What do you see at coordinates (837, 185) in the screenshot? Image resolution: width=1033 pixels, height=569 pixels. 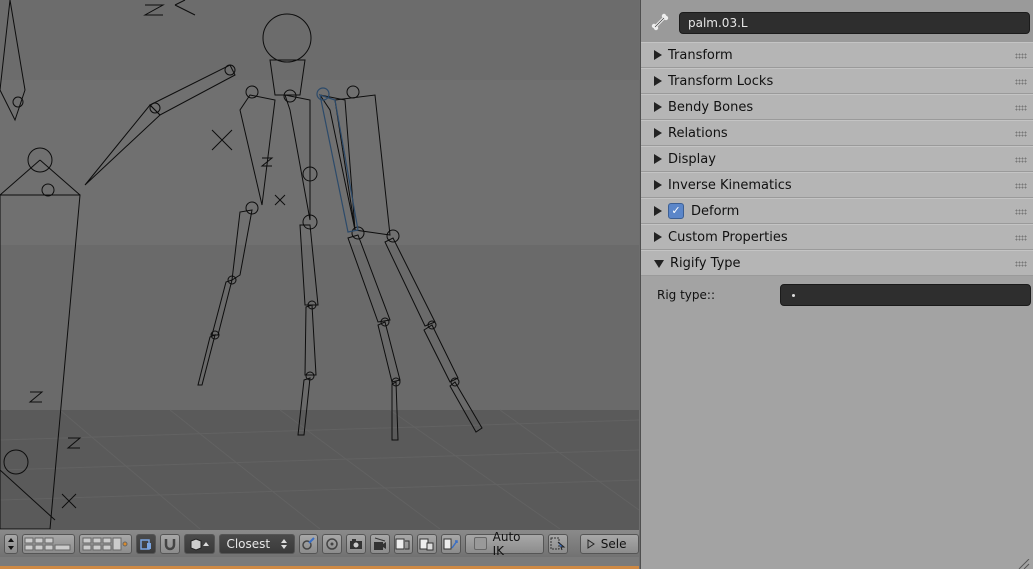 I see `section-inverse-kinematics: Inverse Kinematics` at bounding box center [837, 185].